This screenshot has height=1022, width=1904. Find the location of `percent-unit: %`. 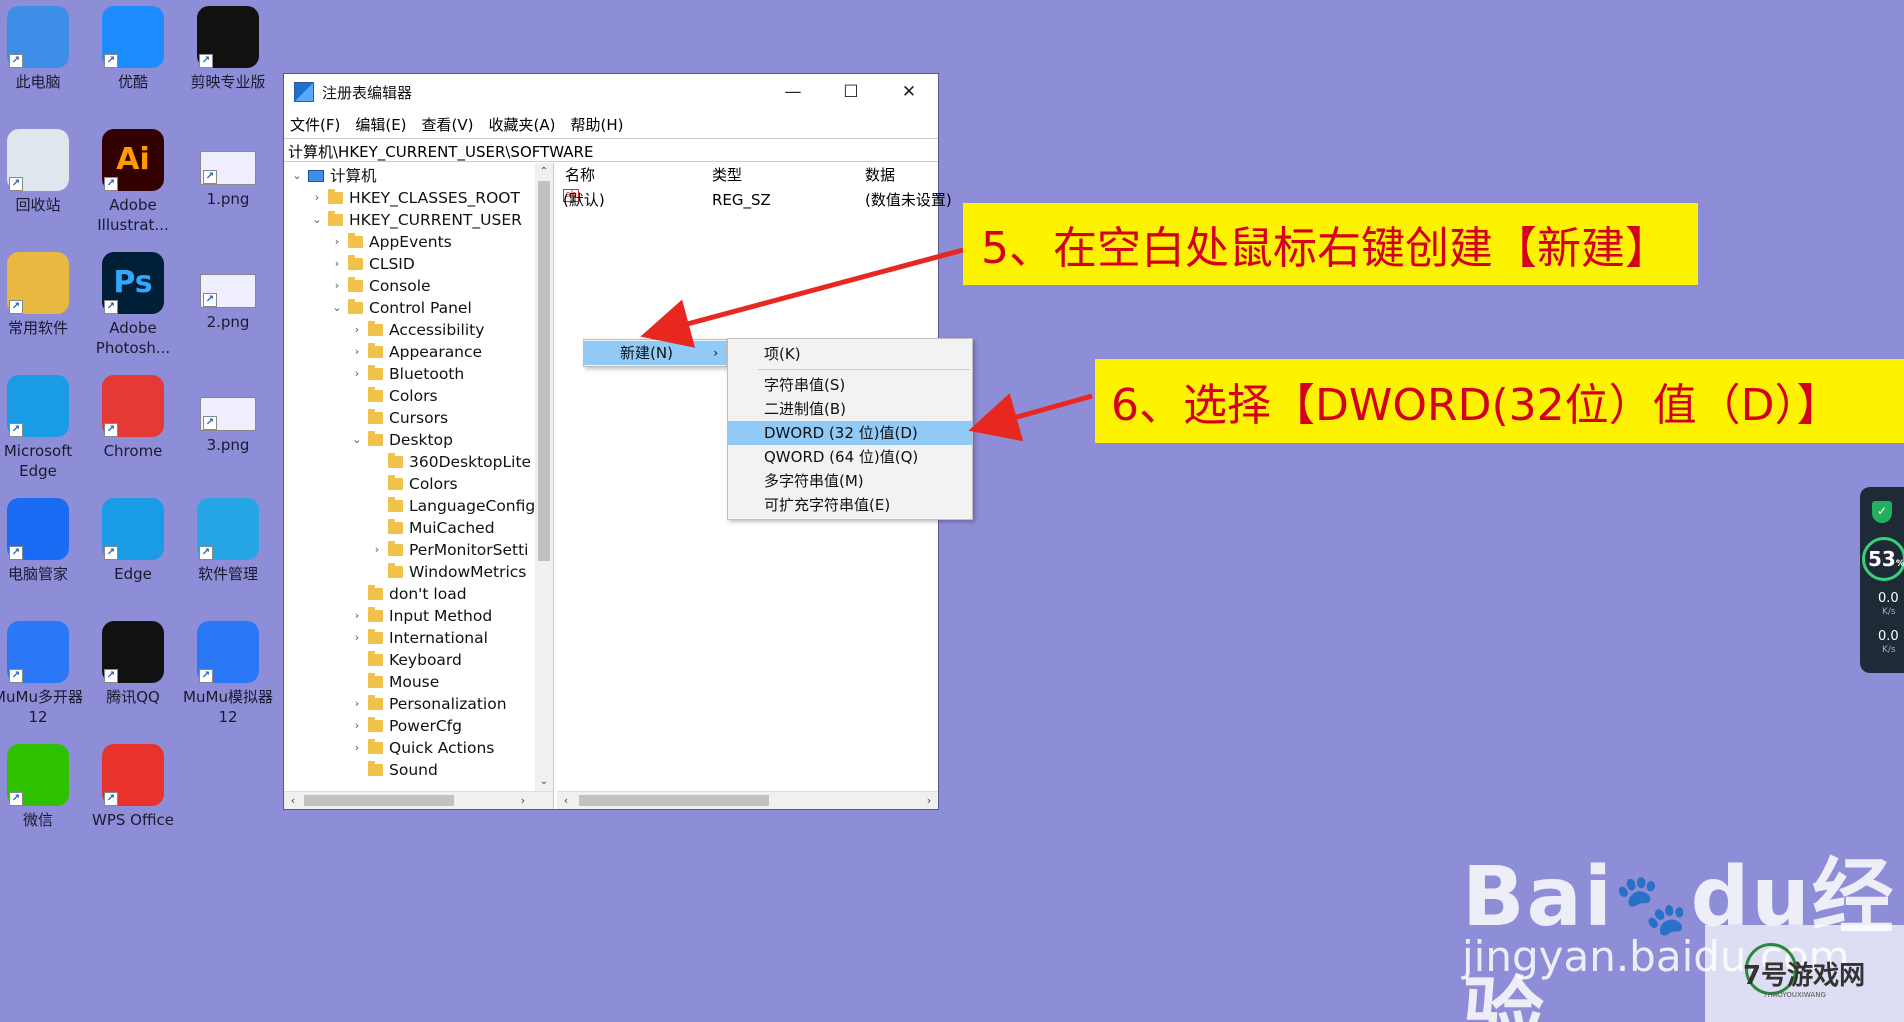

percent-unit: % is located at coordinates (1899, 564).